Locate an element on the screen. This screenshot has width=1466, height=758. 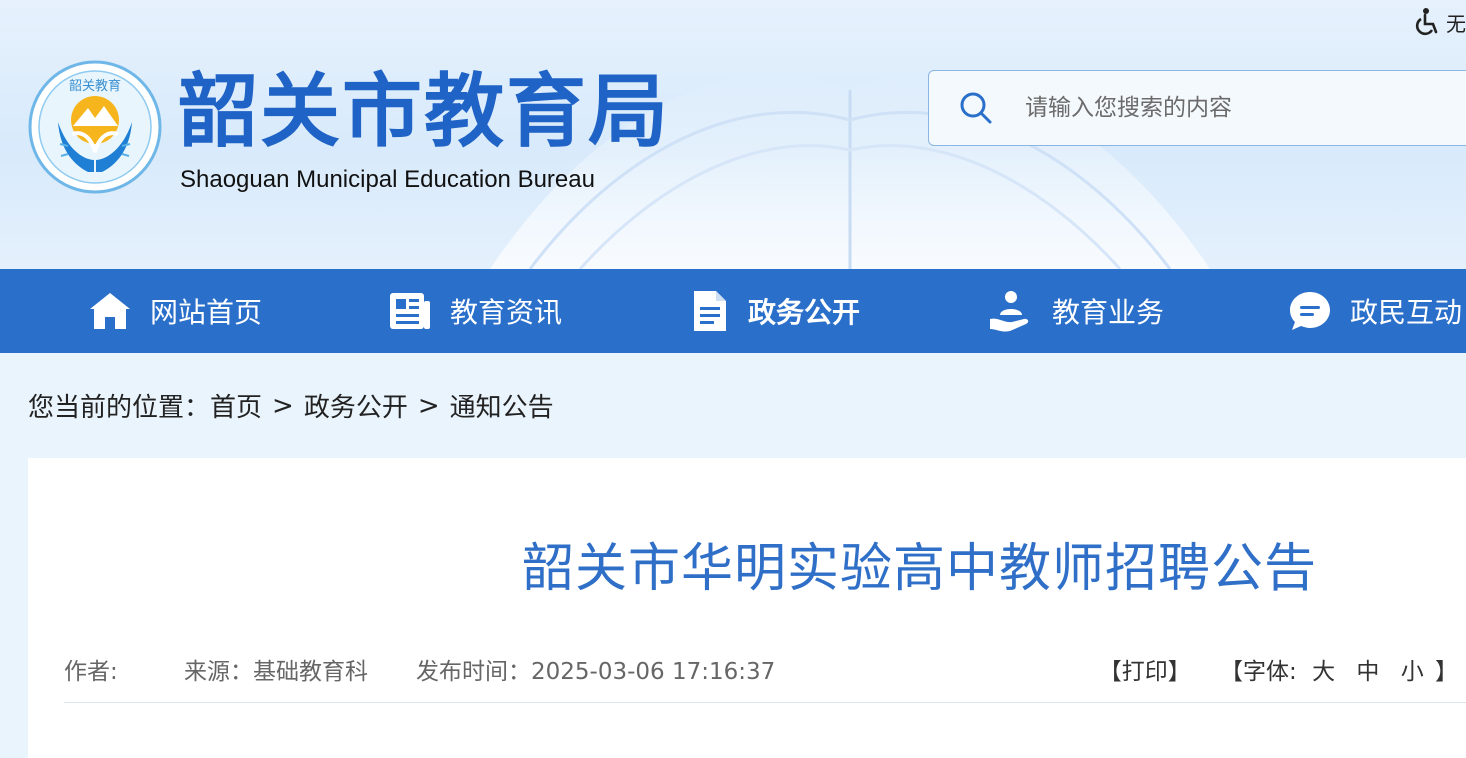
wheelchair-icon is located at coordinates (1426, 22).